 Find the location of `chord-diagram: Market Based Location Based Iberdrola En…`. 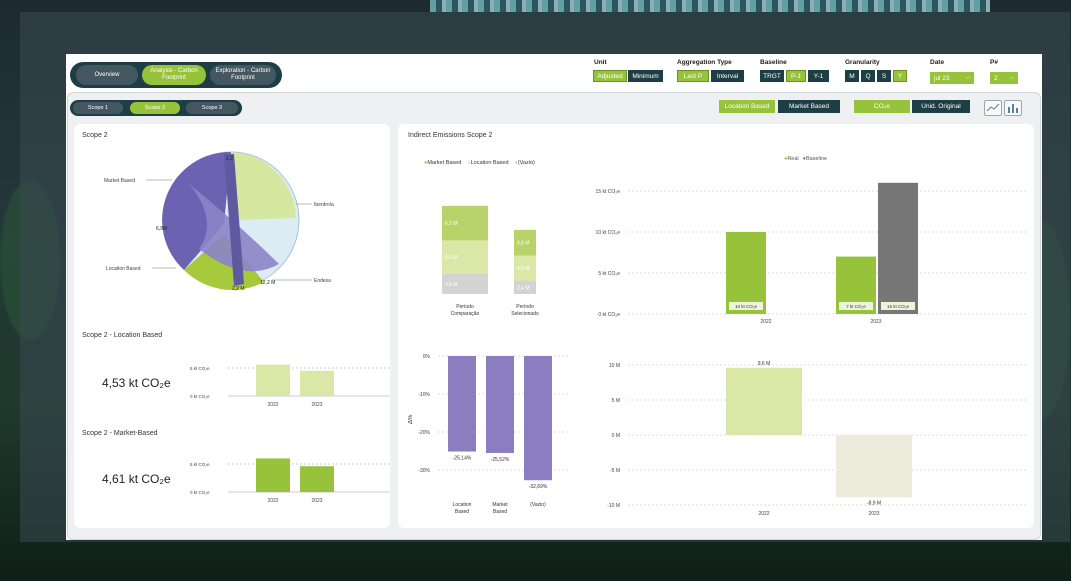

chord-diagram: Market Based Location Based Iberdrola En… is located at coordinates (219, 221).